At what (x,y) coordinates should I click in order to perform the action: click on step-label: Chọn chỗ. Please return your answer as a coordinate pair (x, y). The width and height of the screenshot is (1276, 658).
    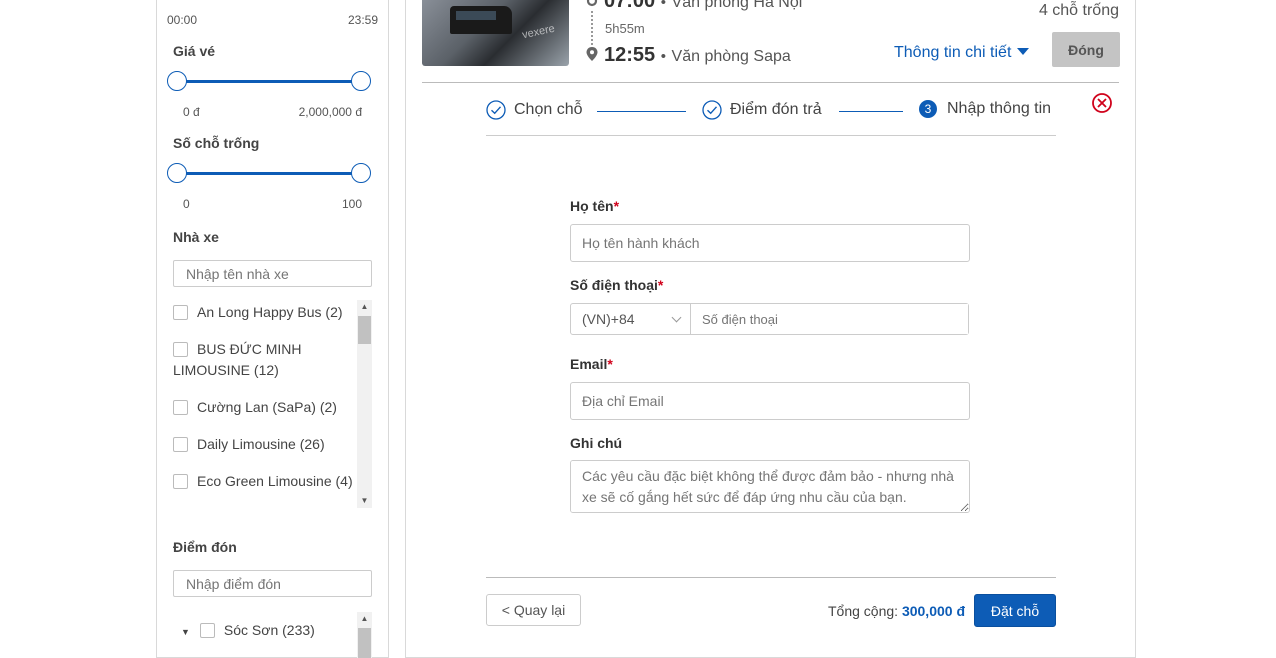
    Looking at the image, I should click on (548, 109).